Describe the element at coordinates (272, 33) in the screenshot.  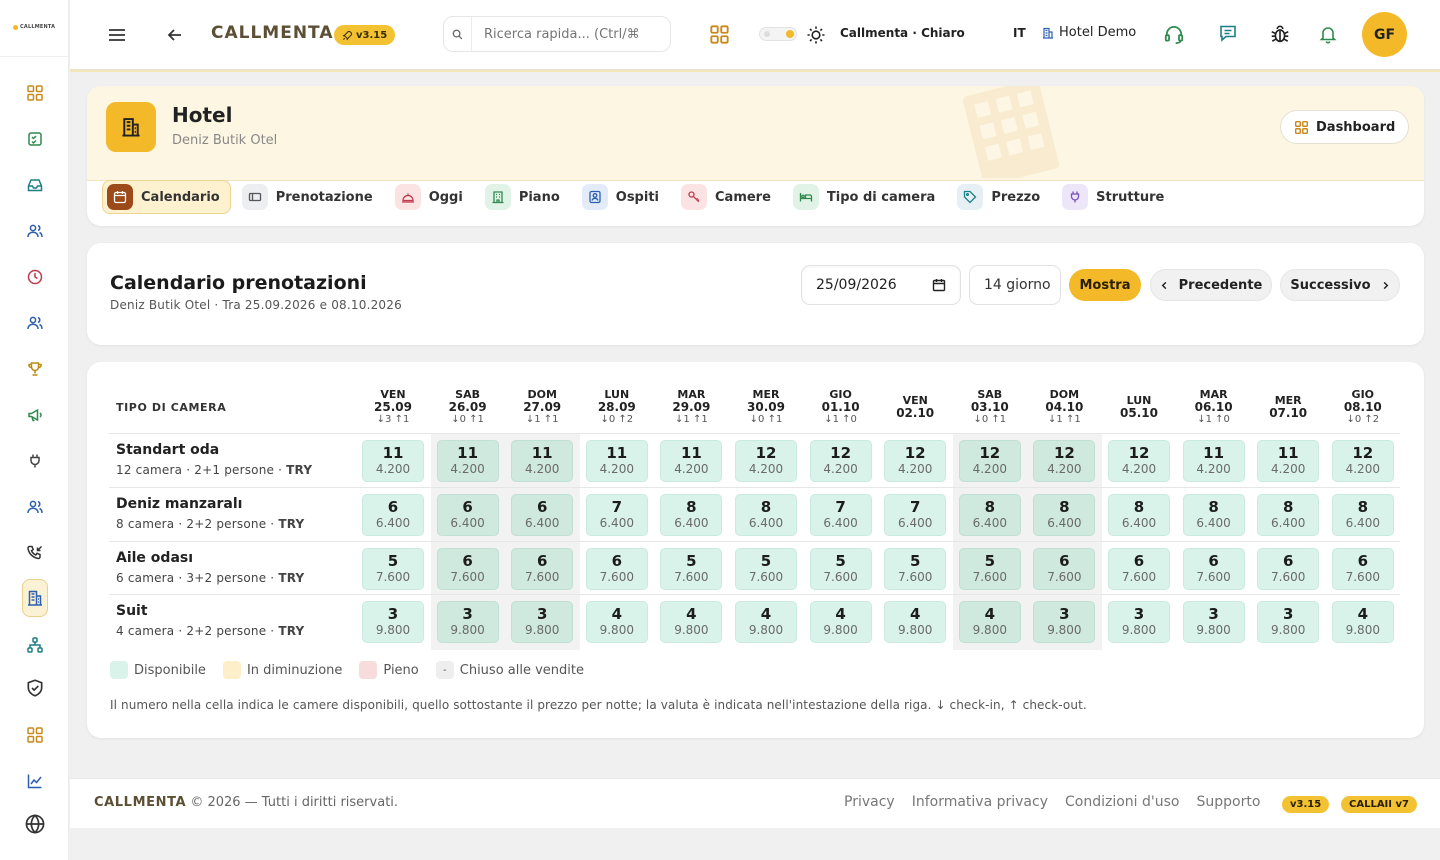
I see `brand-title: CALLMENTA` at that location.